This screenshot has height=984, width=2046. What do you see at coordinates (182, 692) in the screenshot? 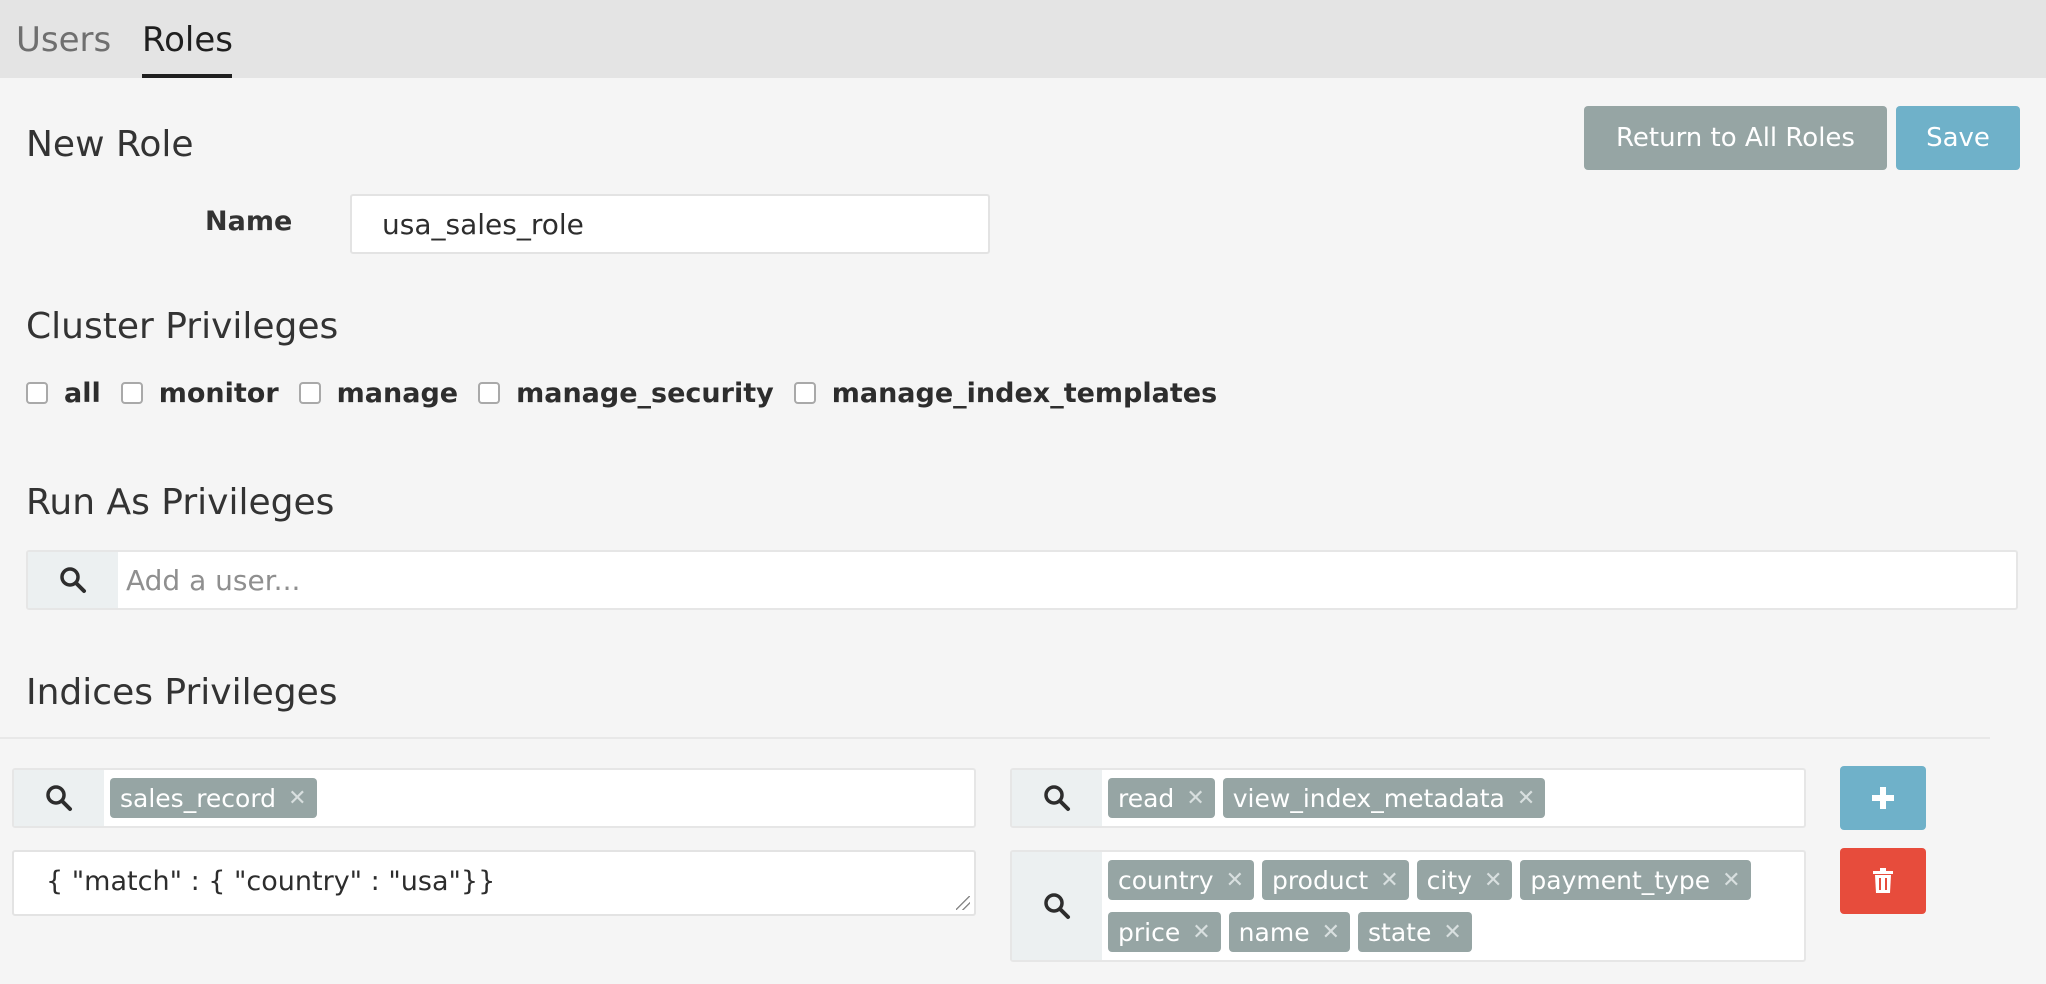
I see `indices-privileges-heading: Indices Privileges` at bounding box center [182, 692].